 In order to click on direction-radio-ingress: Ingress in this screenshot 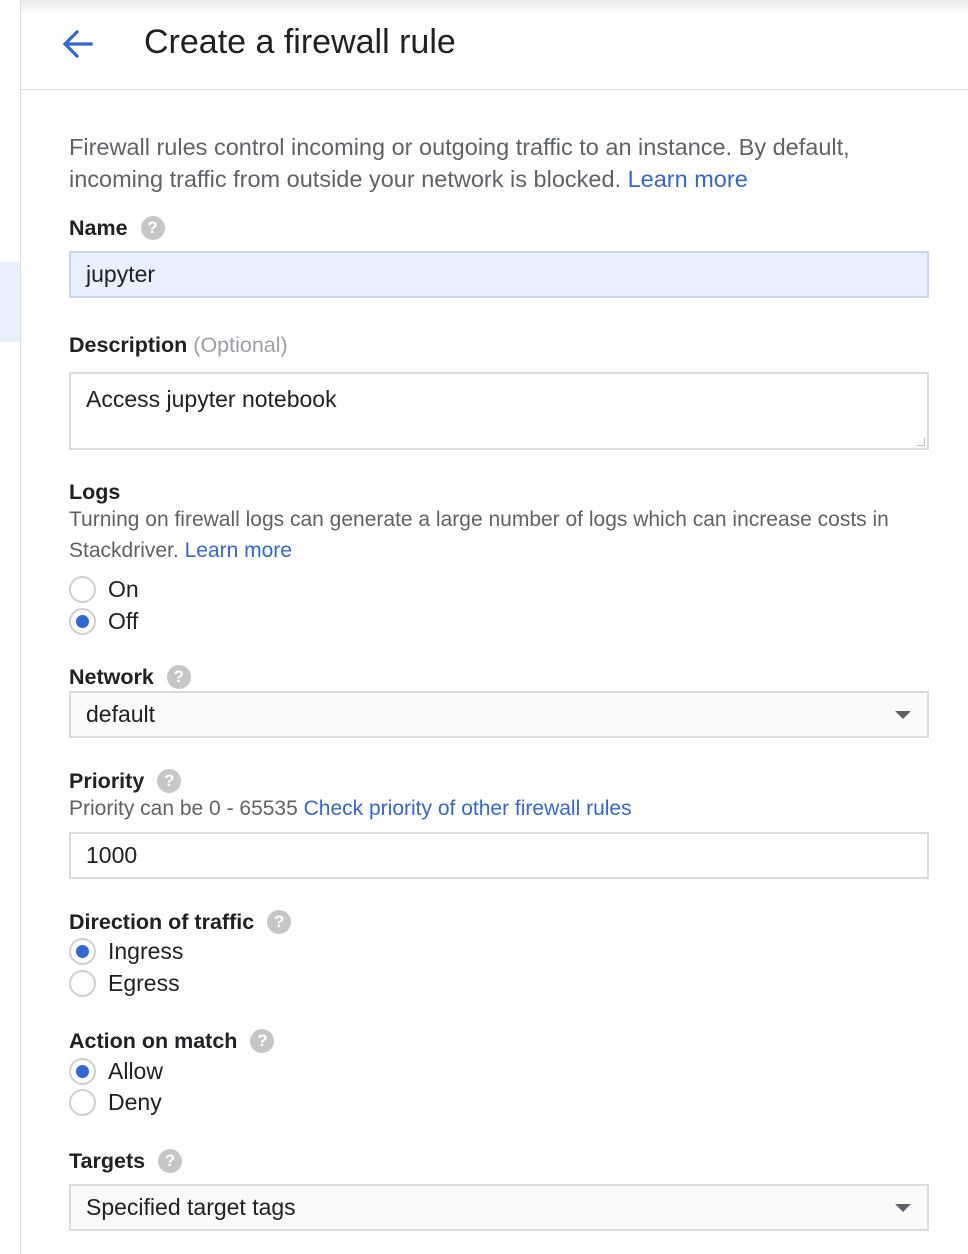, I will do `click(126, 951)`.